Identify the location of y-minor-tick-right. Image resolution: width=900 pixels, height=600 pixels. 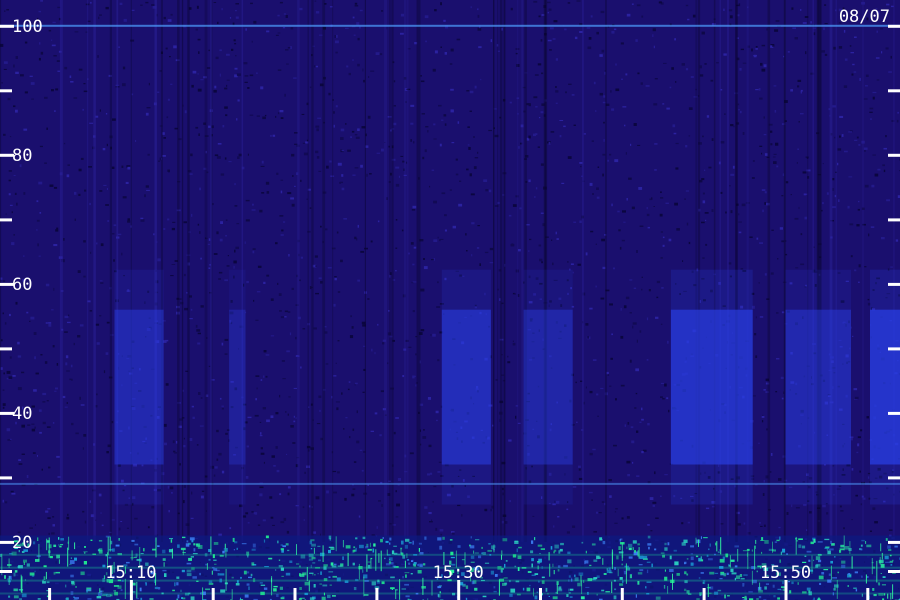
(894, 478).